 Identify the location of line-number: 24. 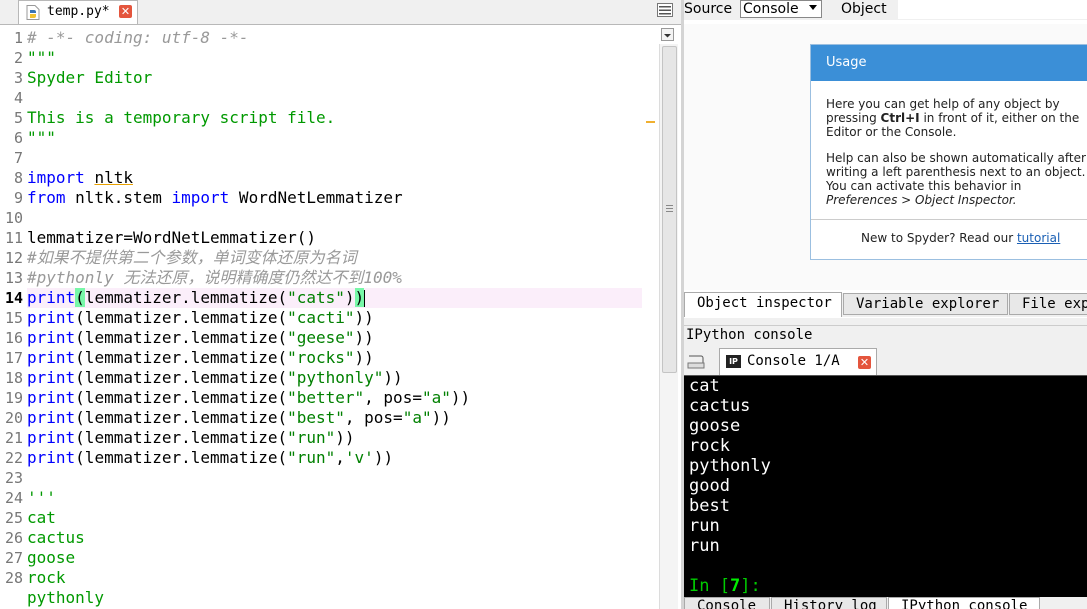
(13, 498).